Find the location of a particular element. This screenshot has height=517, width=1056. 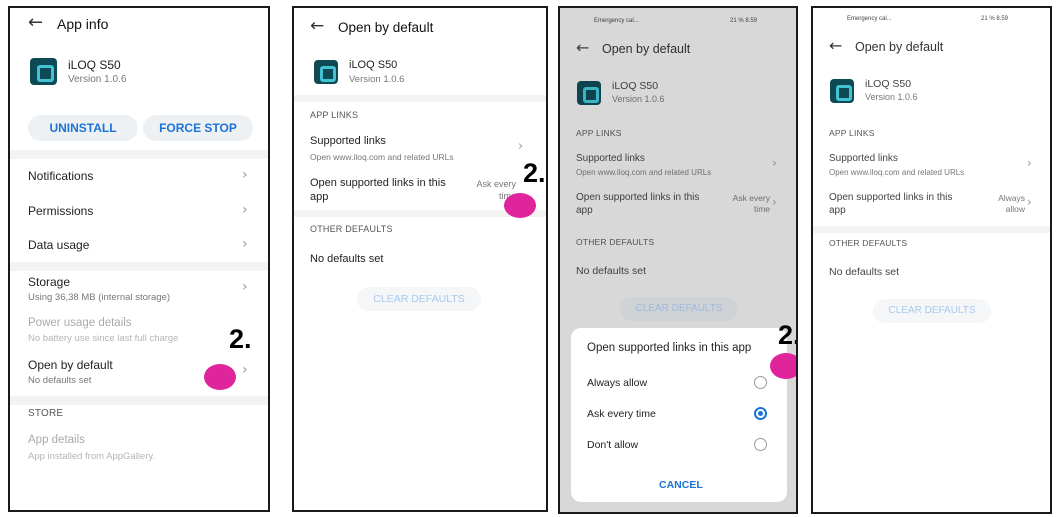

radio-selected-icon is located at coordinates (760, 413).